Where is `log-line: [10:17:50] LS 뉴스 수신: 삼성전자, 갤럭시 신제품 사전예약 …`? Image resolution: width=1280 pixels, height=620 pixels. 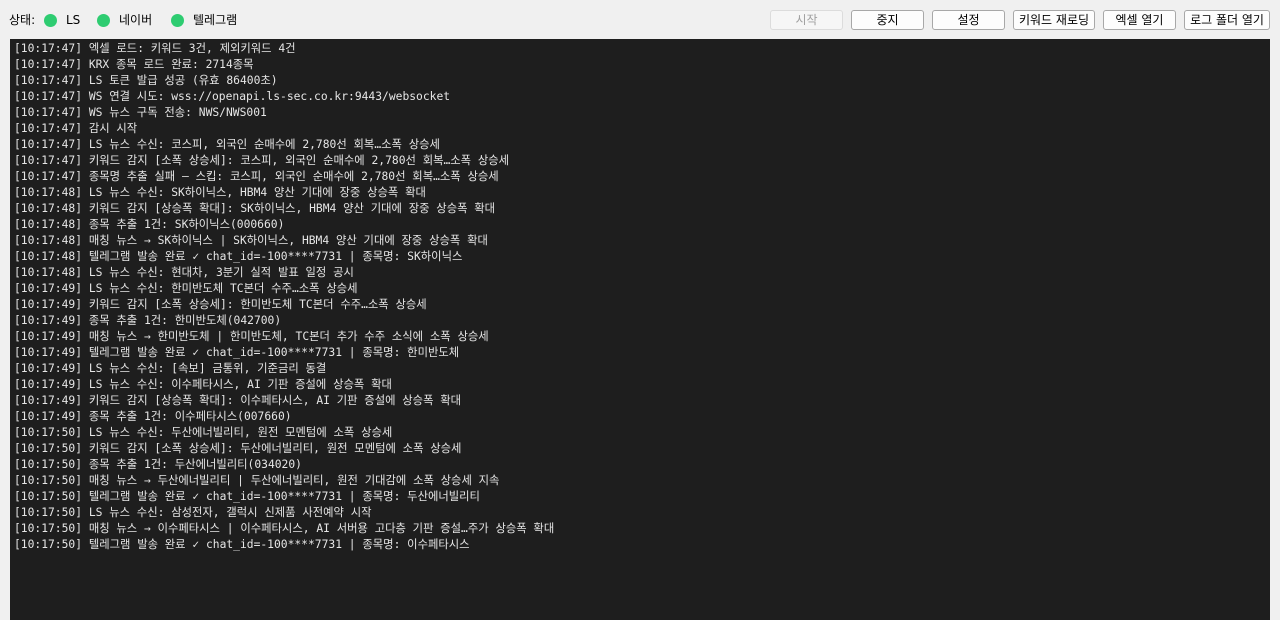
log-line: [10:17:50] LS 뉴스 수신: 삼성전자, 갤럭시 신제품 사전예약 … is located at coordinates (193, 512).